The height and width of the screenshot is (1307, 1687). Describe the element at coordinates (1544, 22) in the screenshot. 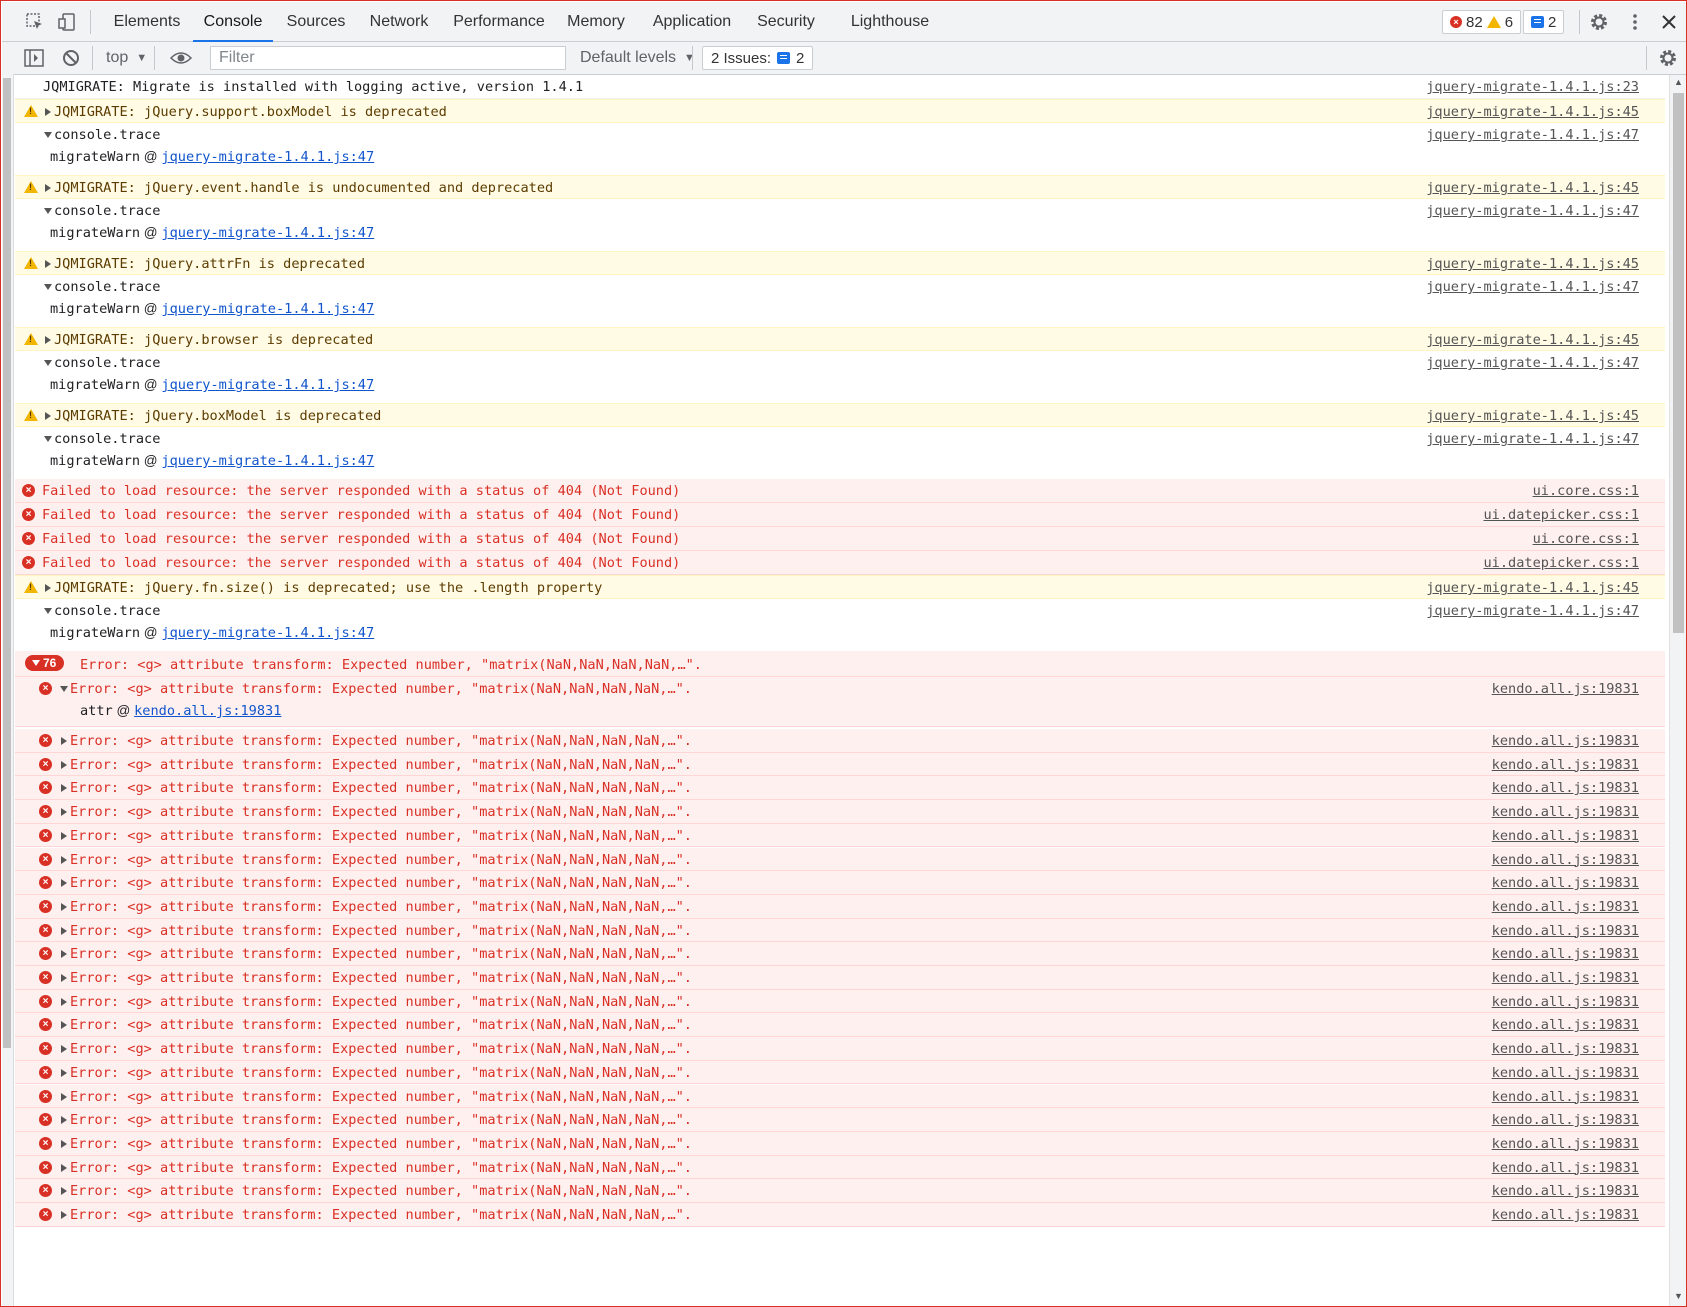

I see `counts-messages: 2` at that location.